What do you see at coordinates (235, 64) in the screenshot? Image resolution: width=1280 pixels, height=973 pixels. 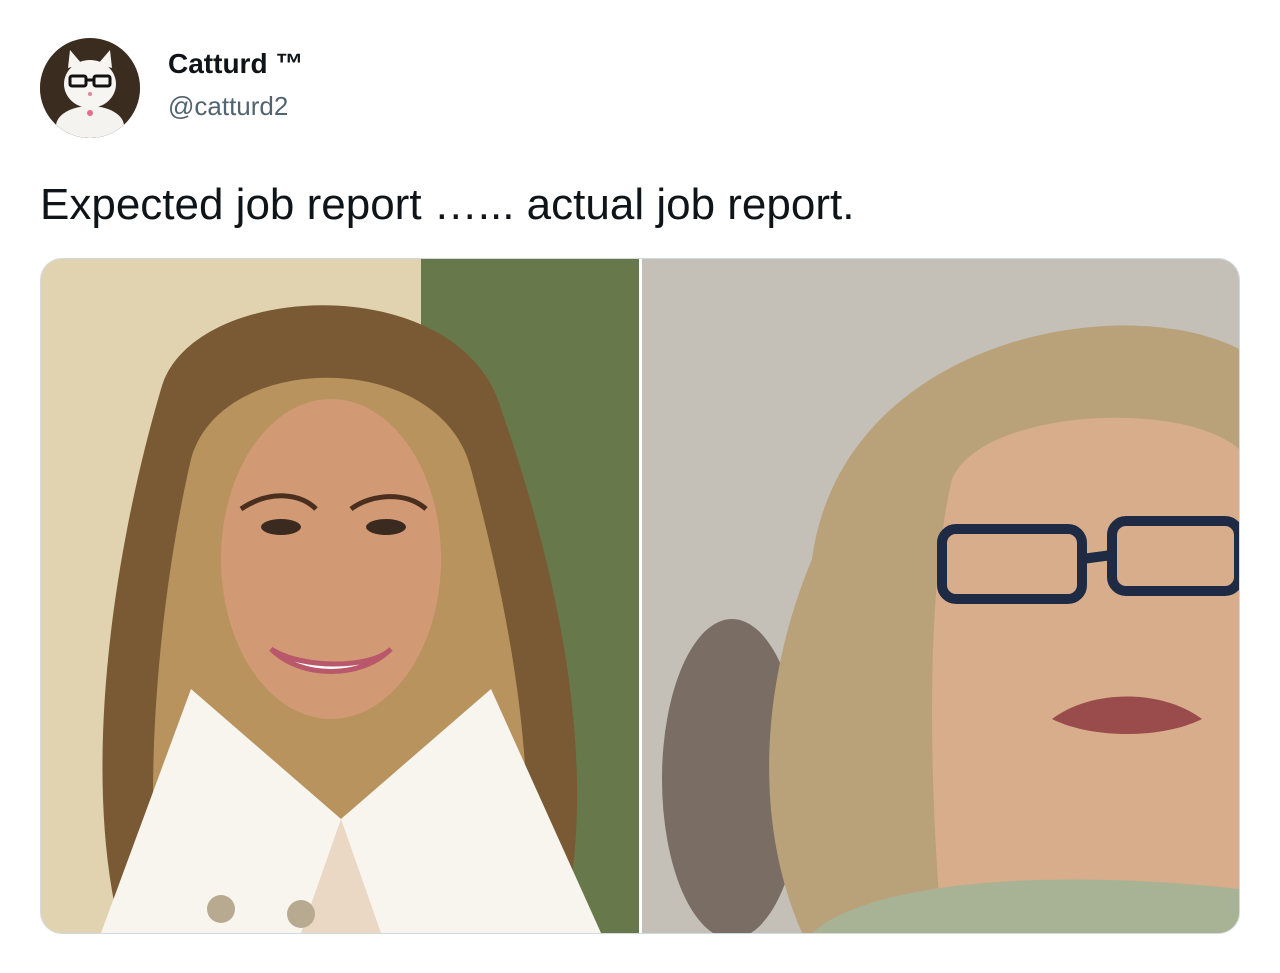 I see `display-name: Catturd ™` at bounding box center [235, 64].